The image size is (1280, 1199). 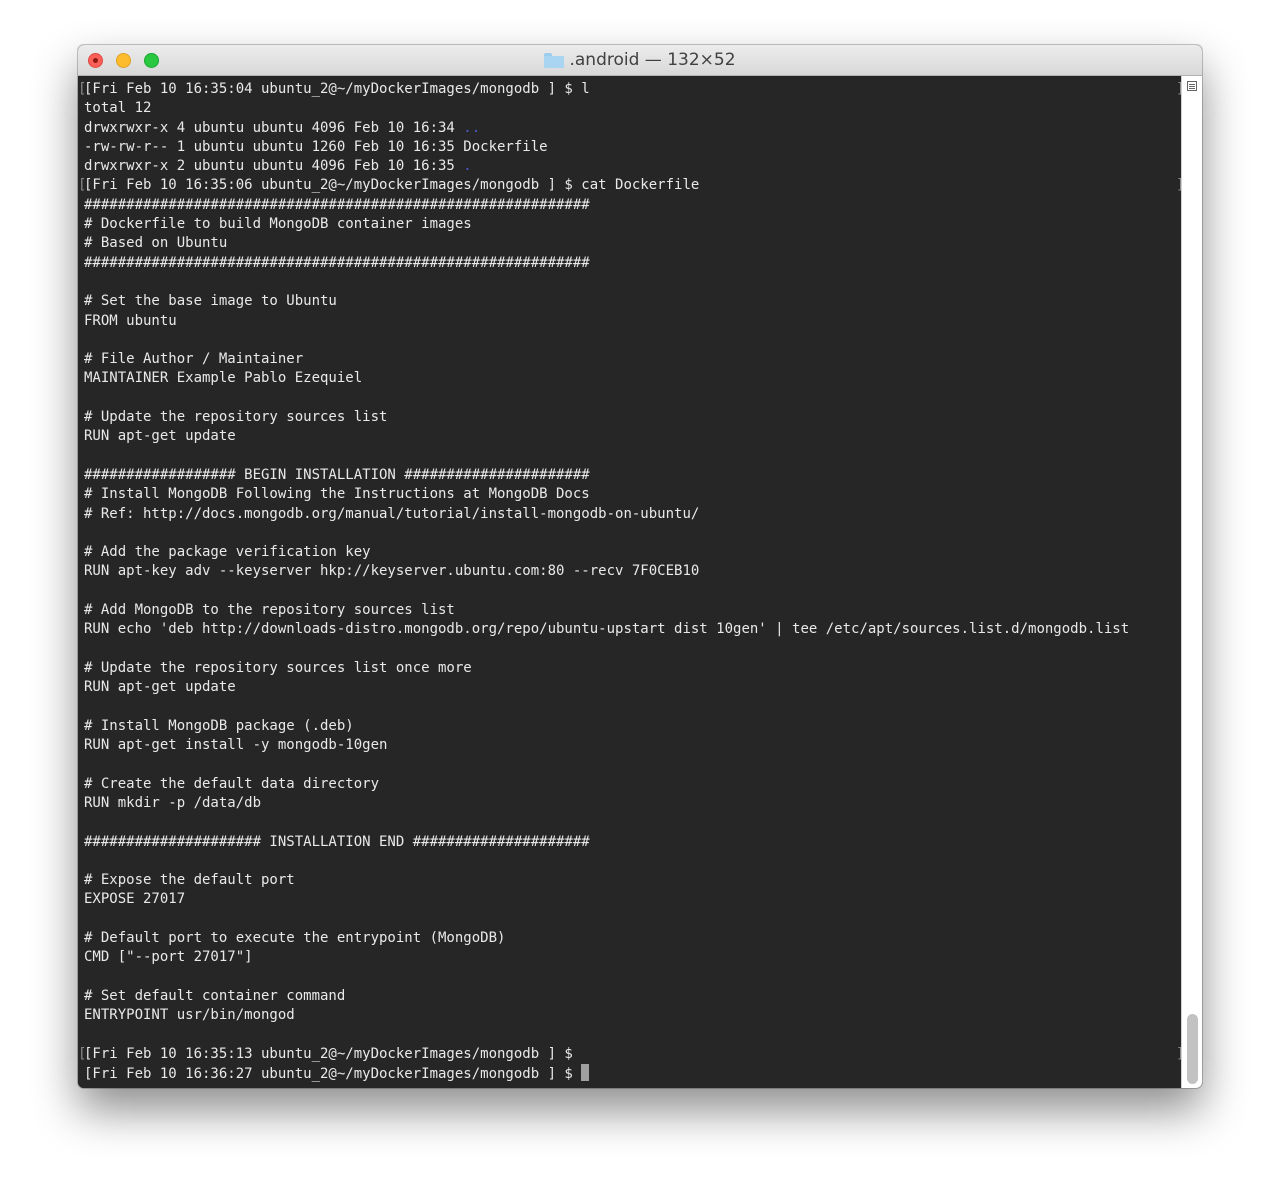 I want to click on terminal-line: # Update the repository sources list, so click(x=633, y=417).